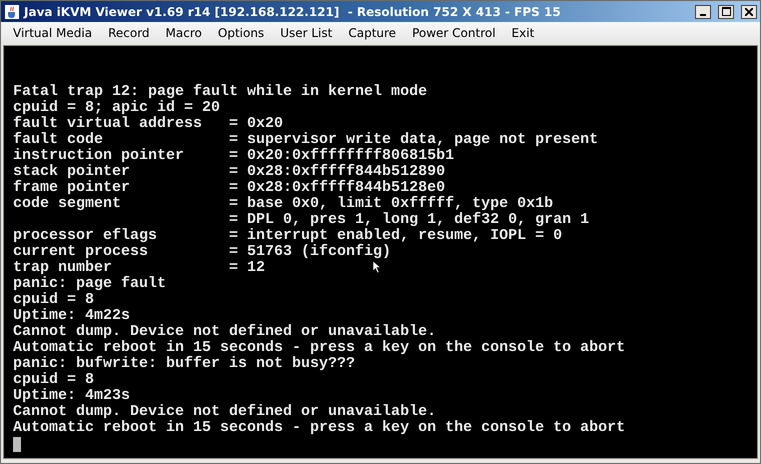  I want to click on console-line: current process = 51763 (ifconfig), so click(202, 252).